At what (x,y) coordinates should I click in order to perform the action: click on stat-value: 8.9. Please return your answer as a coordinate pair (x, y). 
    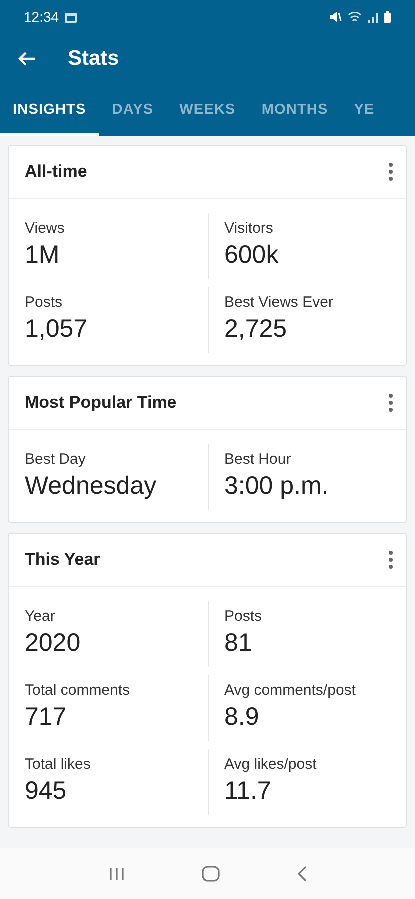
    Looking at the image, I should click on (242, 717).